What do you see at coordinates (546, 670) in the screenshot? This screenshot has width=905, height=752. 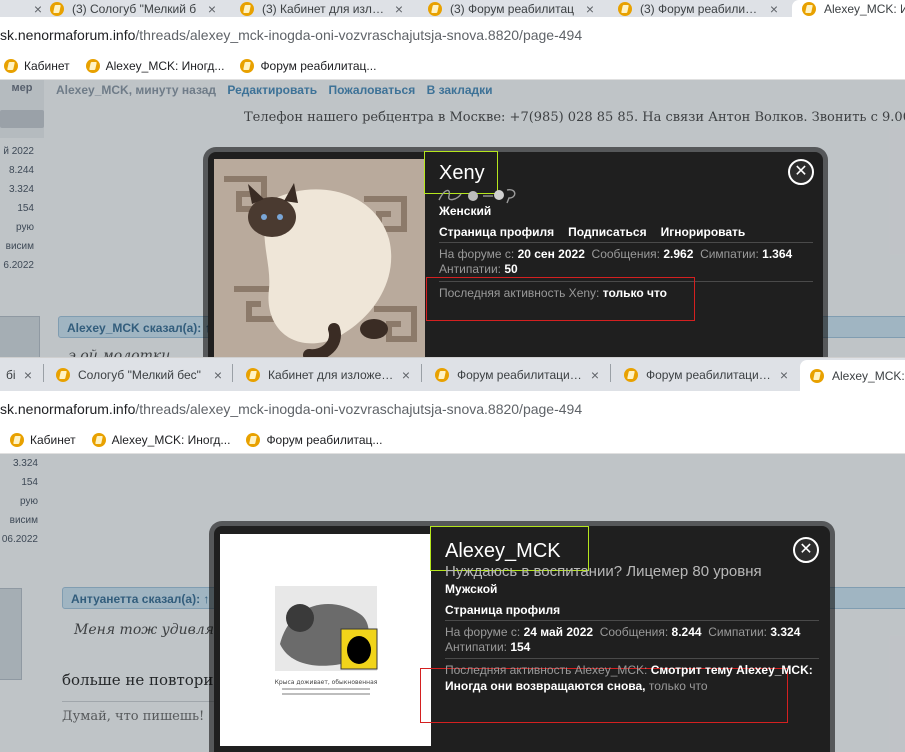 I see `activity-label: Последняя активность Alexey_MCK:` at bounding box center [546, 670].